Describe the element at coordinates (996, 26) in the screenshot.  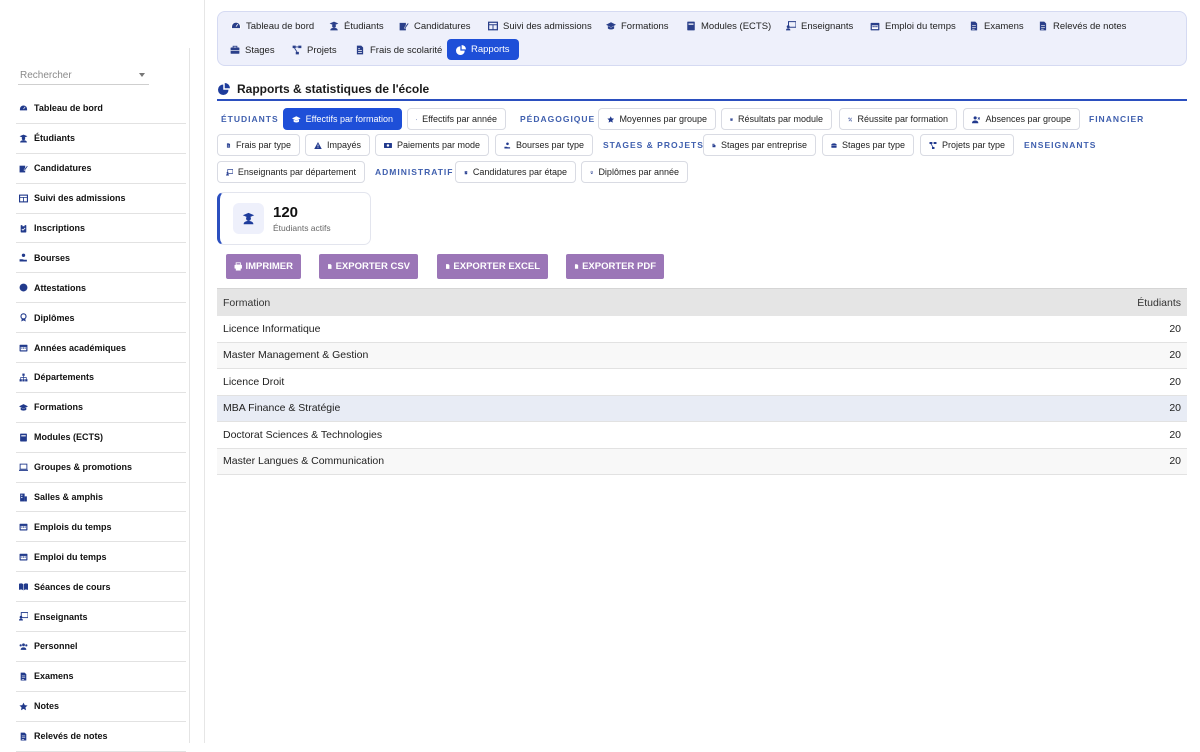
I see `nav-tab-examens: Examens` at that location.